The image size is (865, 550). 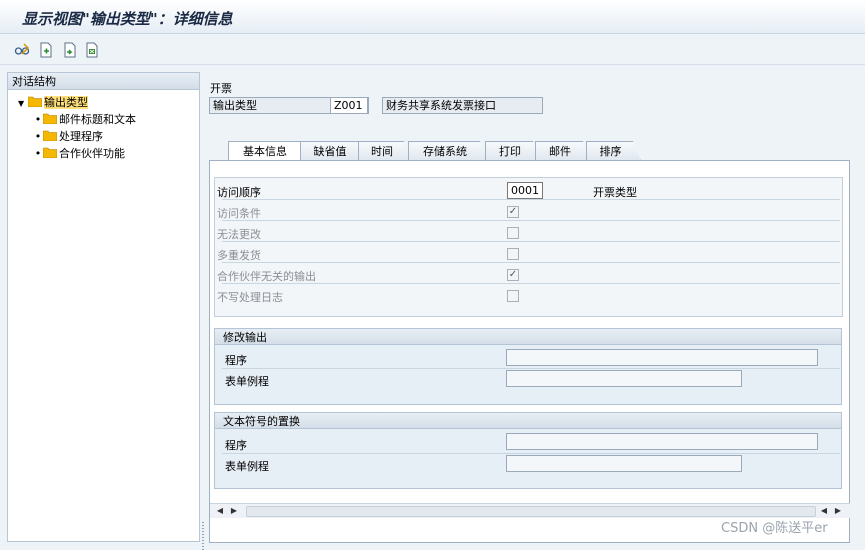 I want to click on no-processing-log-label: 不写处理日志, so click(x=250, y=297).